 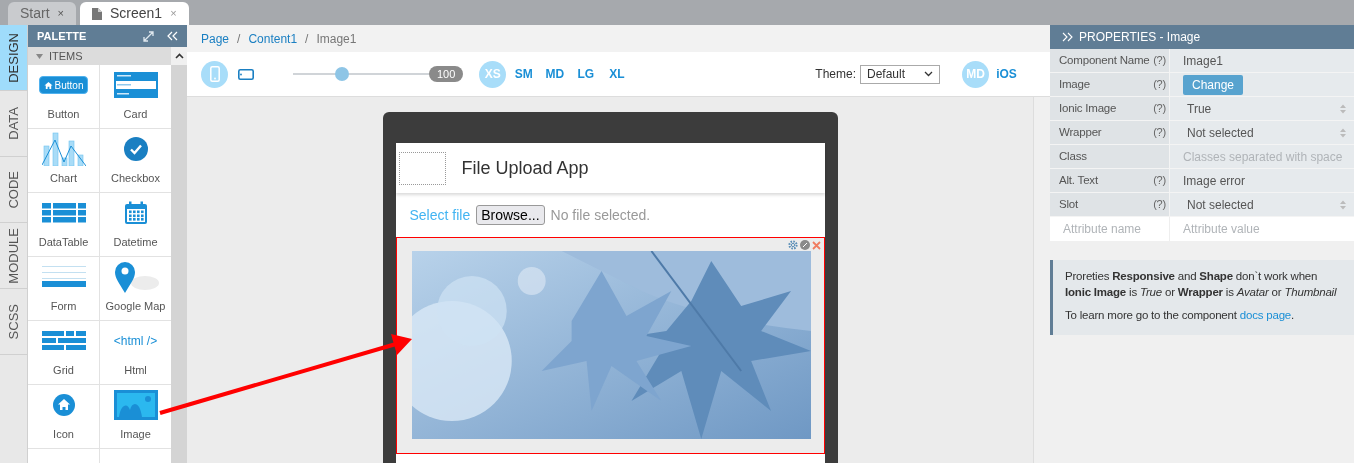 What do you see at coordinates (1110, 229) in the screenshot?
I see `attribute-name-field: Attribute name` at bounding box center [1110, 229].